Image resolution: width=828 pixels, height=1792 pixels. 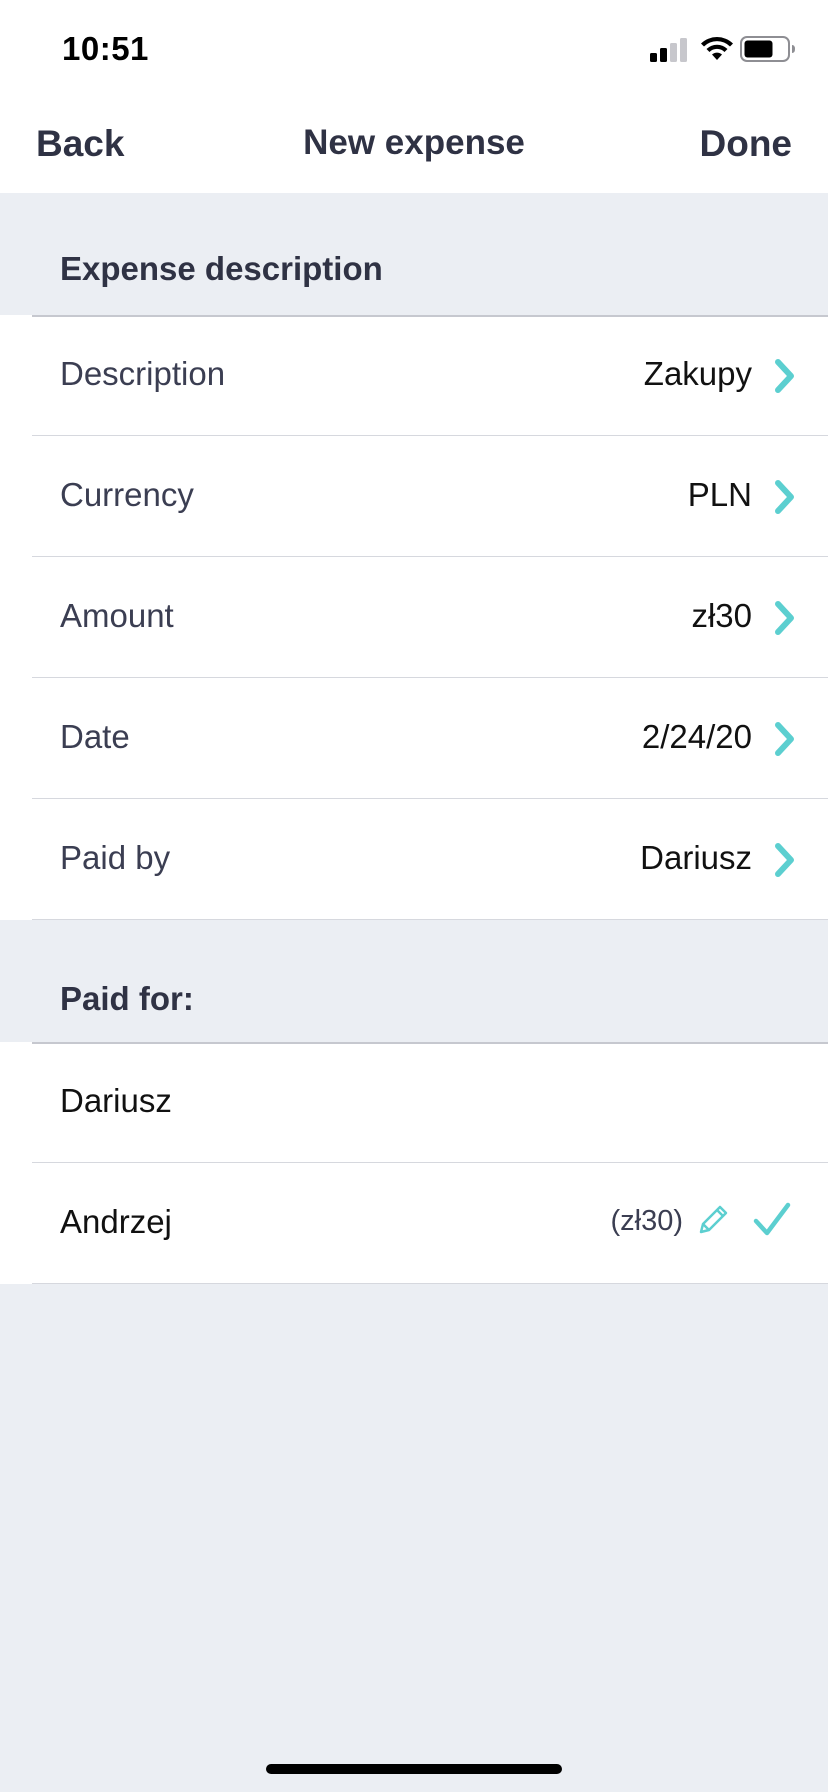 What do you see at coordinates (105, 48) in the screenshot?
I see `status-time: 10:51` at bounding box center [105, 48].